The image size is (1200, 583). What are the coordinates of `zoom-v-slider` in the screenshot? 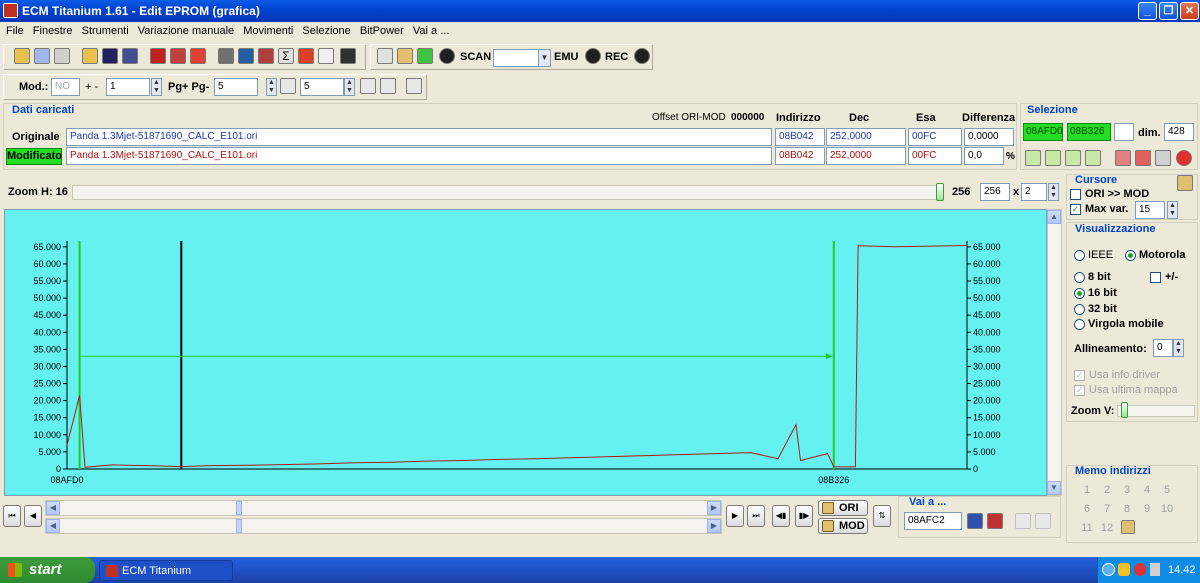 It's located at (1156, 411).